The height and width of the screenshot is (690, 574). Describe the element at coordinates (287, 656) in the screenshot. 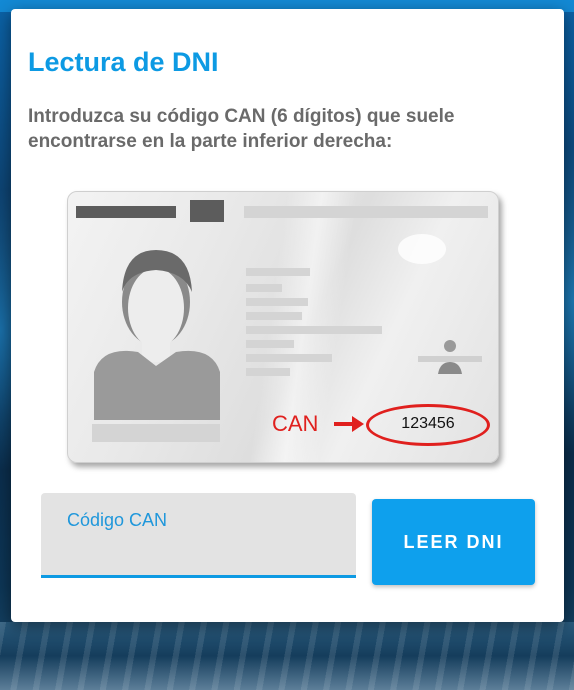

I see `background-bottom-texture` at that location.